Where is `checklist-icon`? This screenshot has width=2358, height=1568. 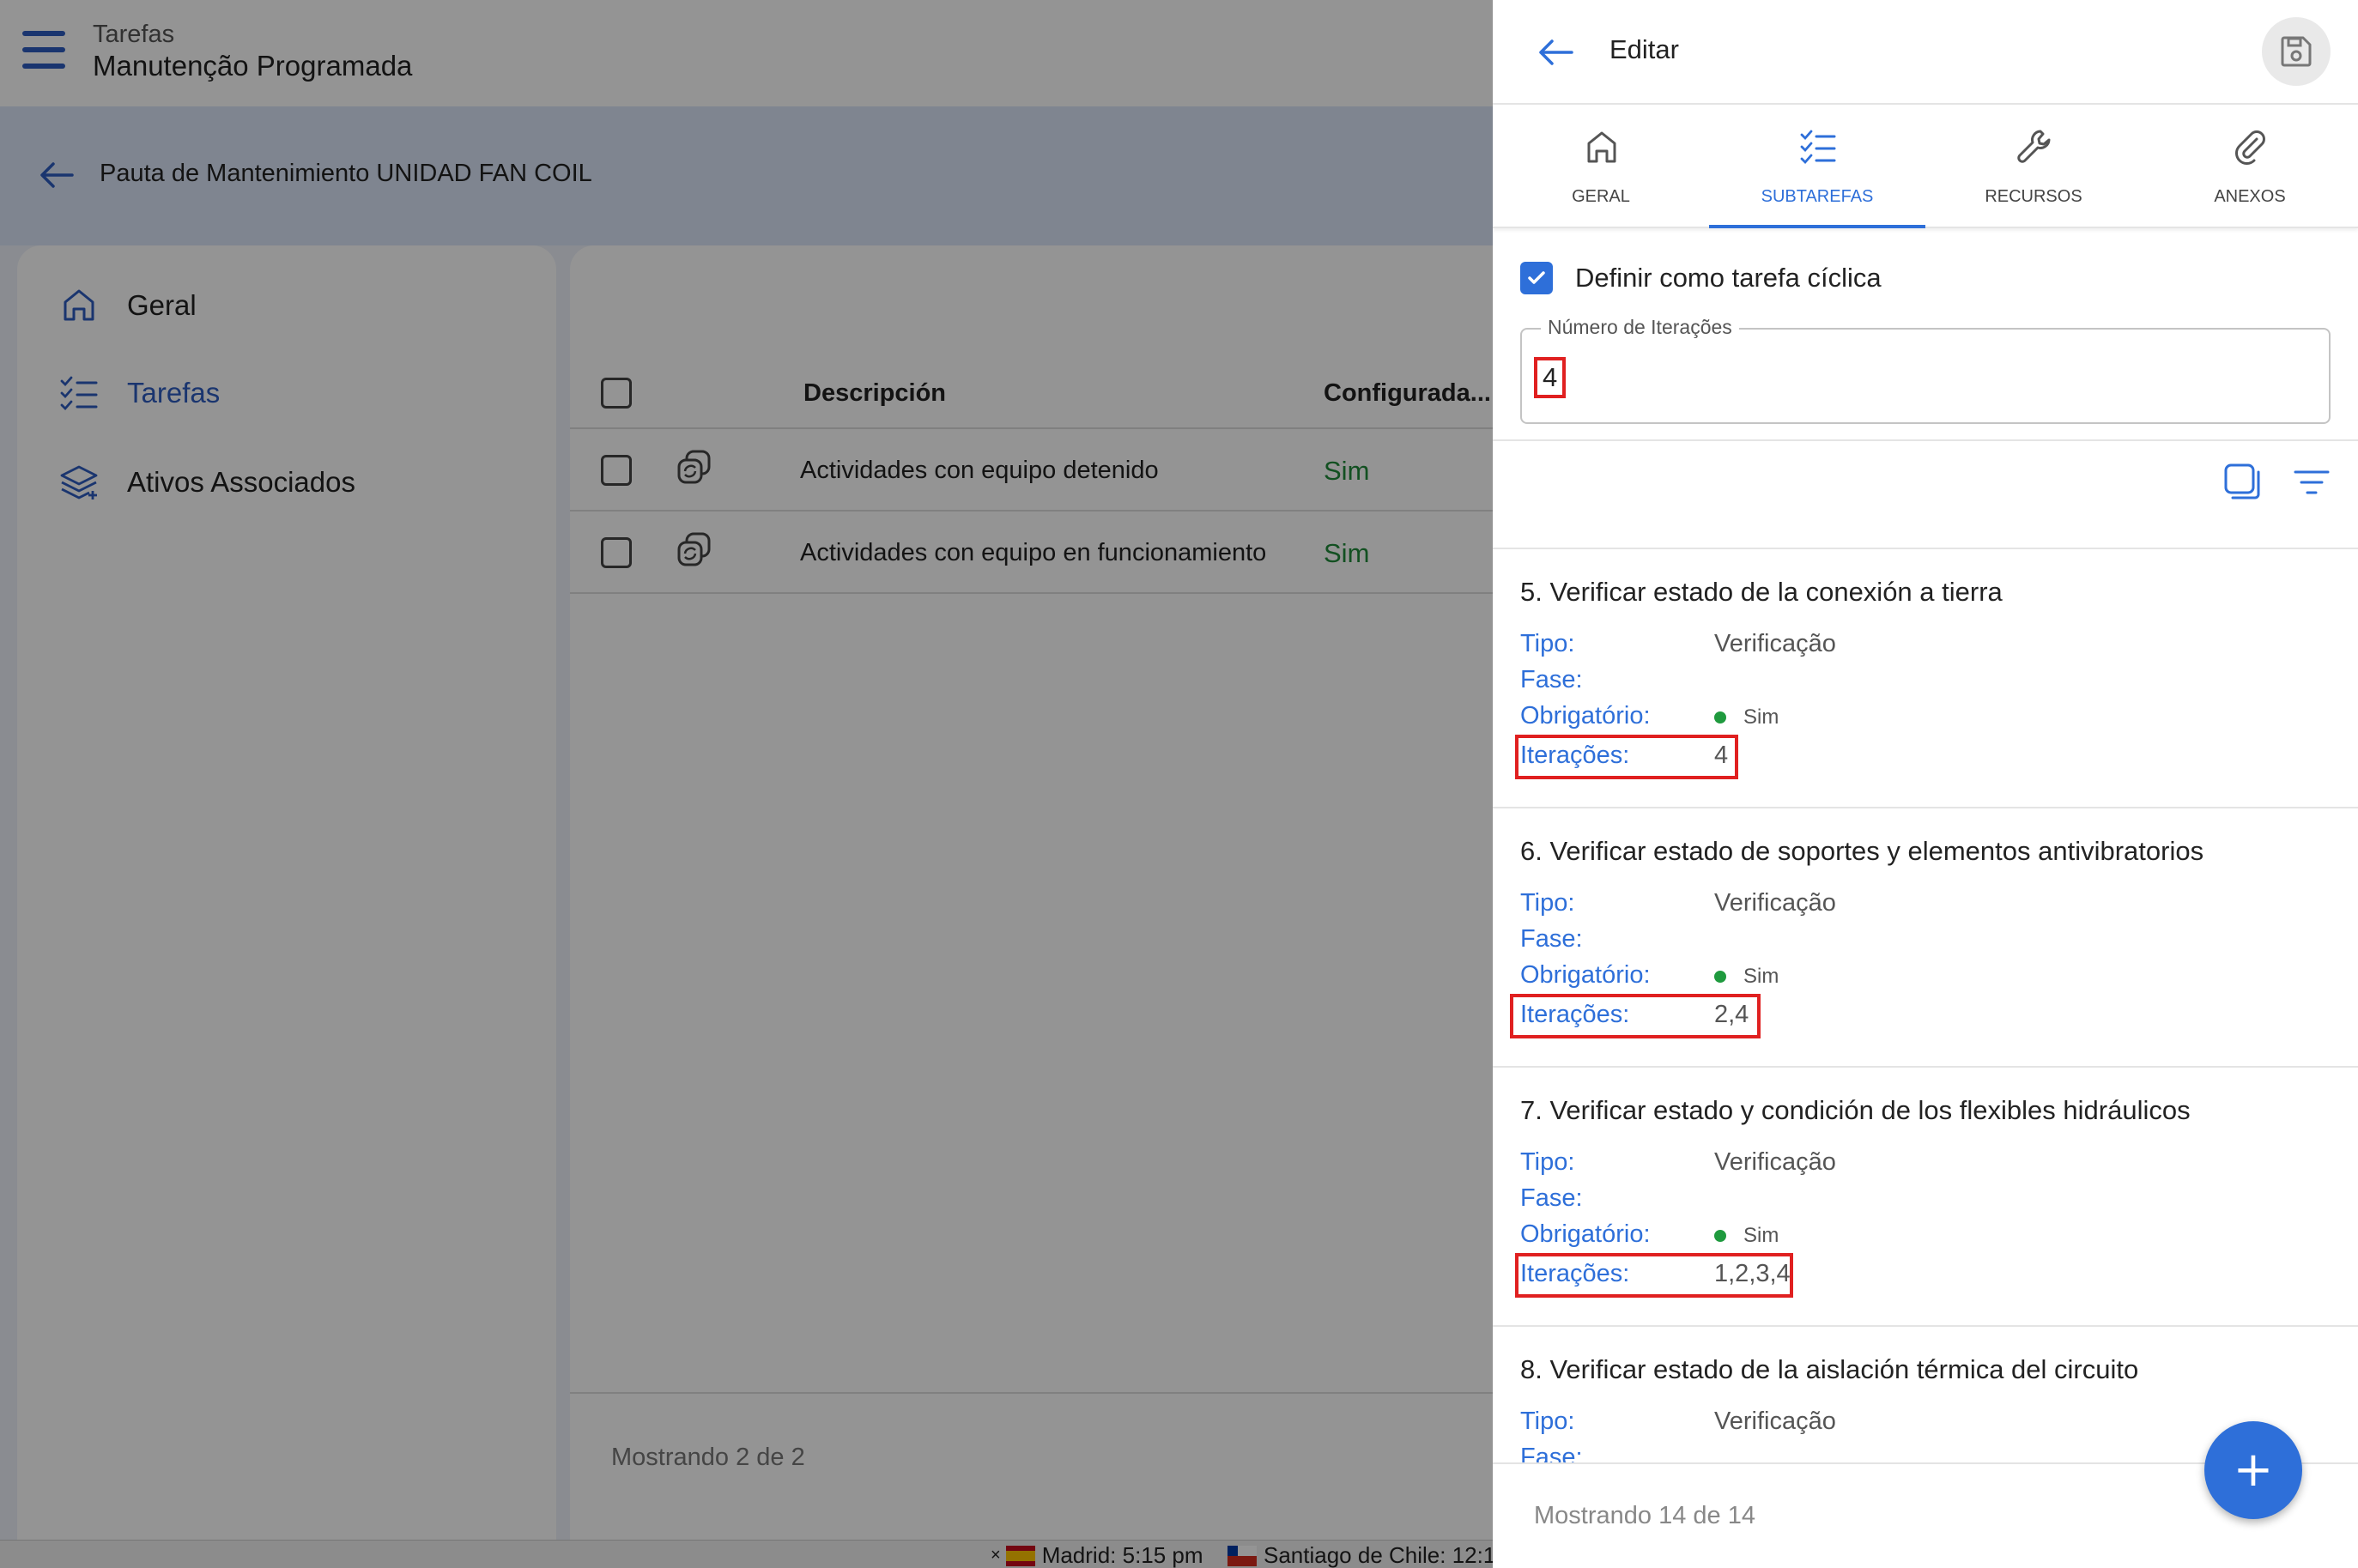
checklist-icon is located at coordinates (1818, 147).